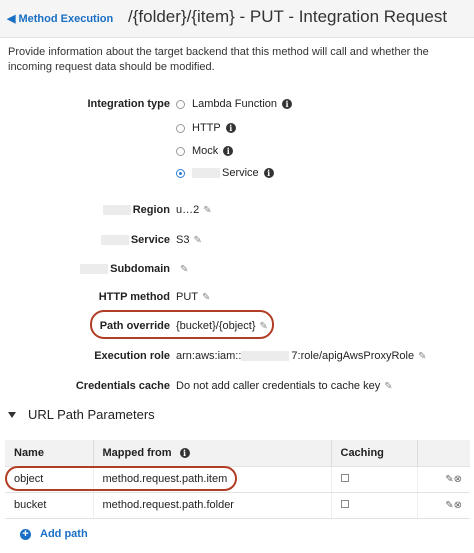 The height and width of the screenshot is (553, 474). Describe the element at coordinates (49, 505) in the screenshot. I see `param-name: bucket` at that location.